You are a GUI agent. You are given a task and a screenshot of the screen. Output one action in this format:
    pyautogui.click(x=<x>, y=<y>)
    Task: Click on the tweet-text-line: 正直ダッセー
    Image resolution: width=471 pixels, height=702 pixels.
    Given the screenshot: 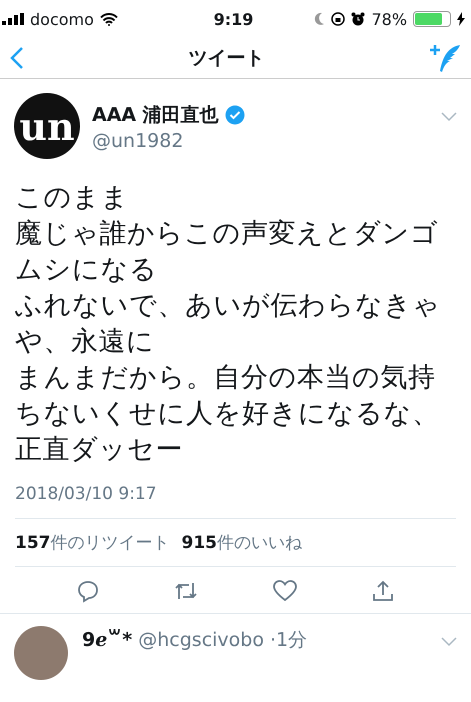 What is the action you would take?
    pyautogui.click(x=99, y=450)
    